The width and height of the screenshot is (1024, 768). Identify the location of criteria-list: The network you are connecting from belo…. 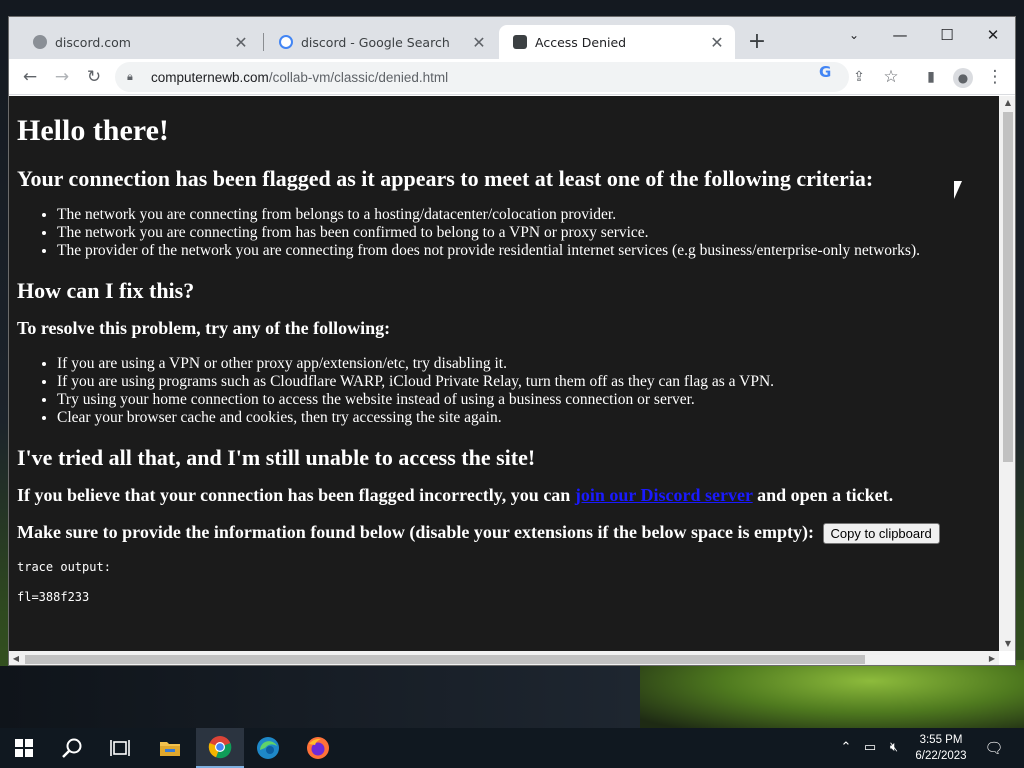
(524, 233).